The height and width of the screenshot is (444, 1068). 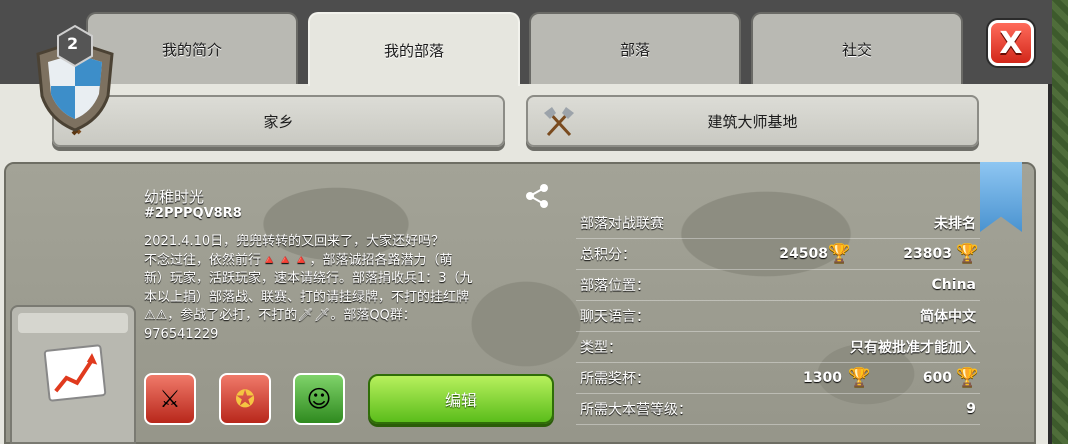 What do you see at coordinates (955, 224) in the screenshot?
I see `row-value: 未排名` at bounding box center [955, 224].